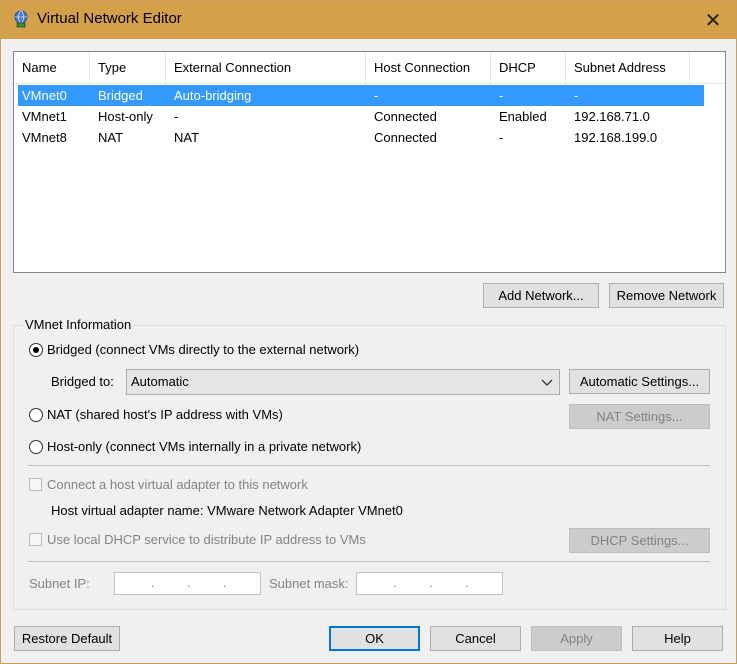 This screenshot has width=737, height=664. Describe the element at coordinates (616, 137) in the screenshot. I see `cell-subnet: 192.168.199.0` at that location.